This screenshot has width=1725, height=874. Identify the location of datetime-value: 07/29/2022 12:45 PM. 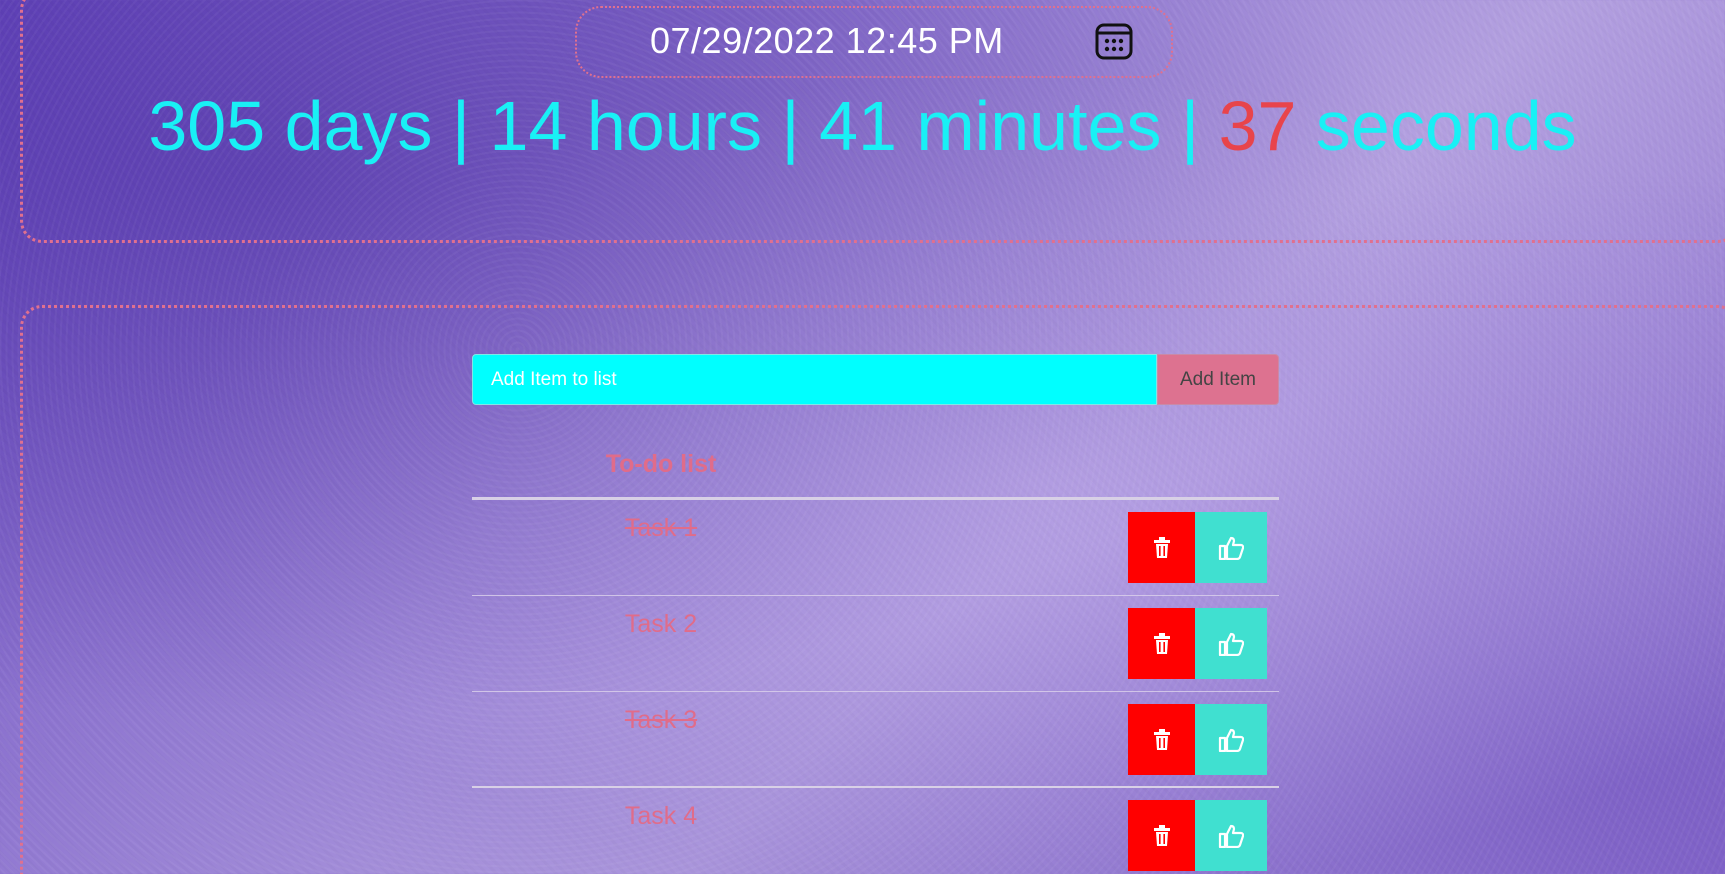
(827, 41).